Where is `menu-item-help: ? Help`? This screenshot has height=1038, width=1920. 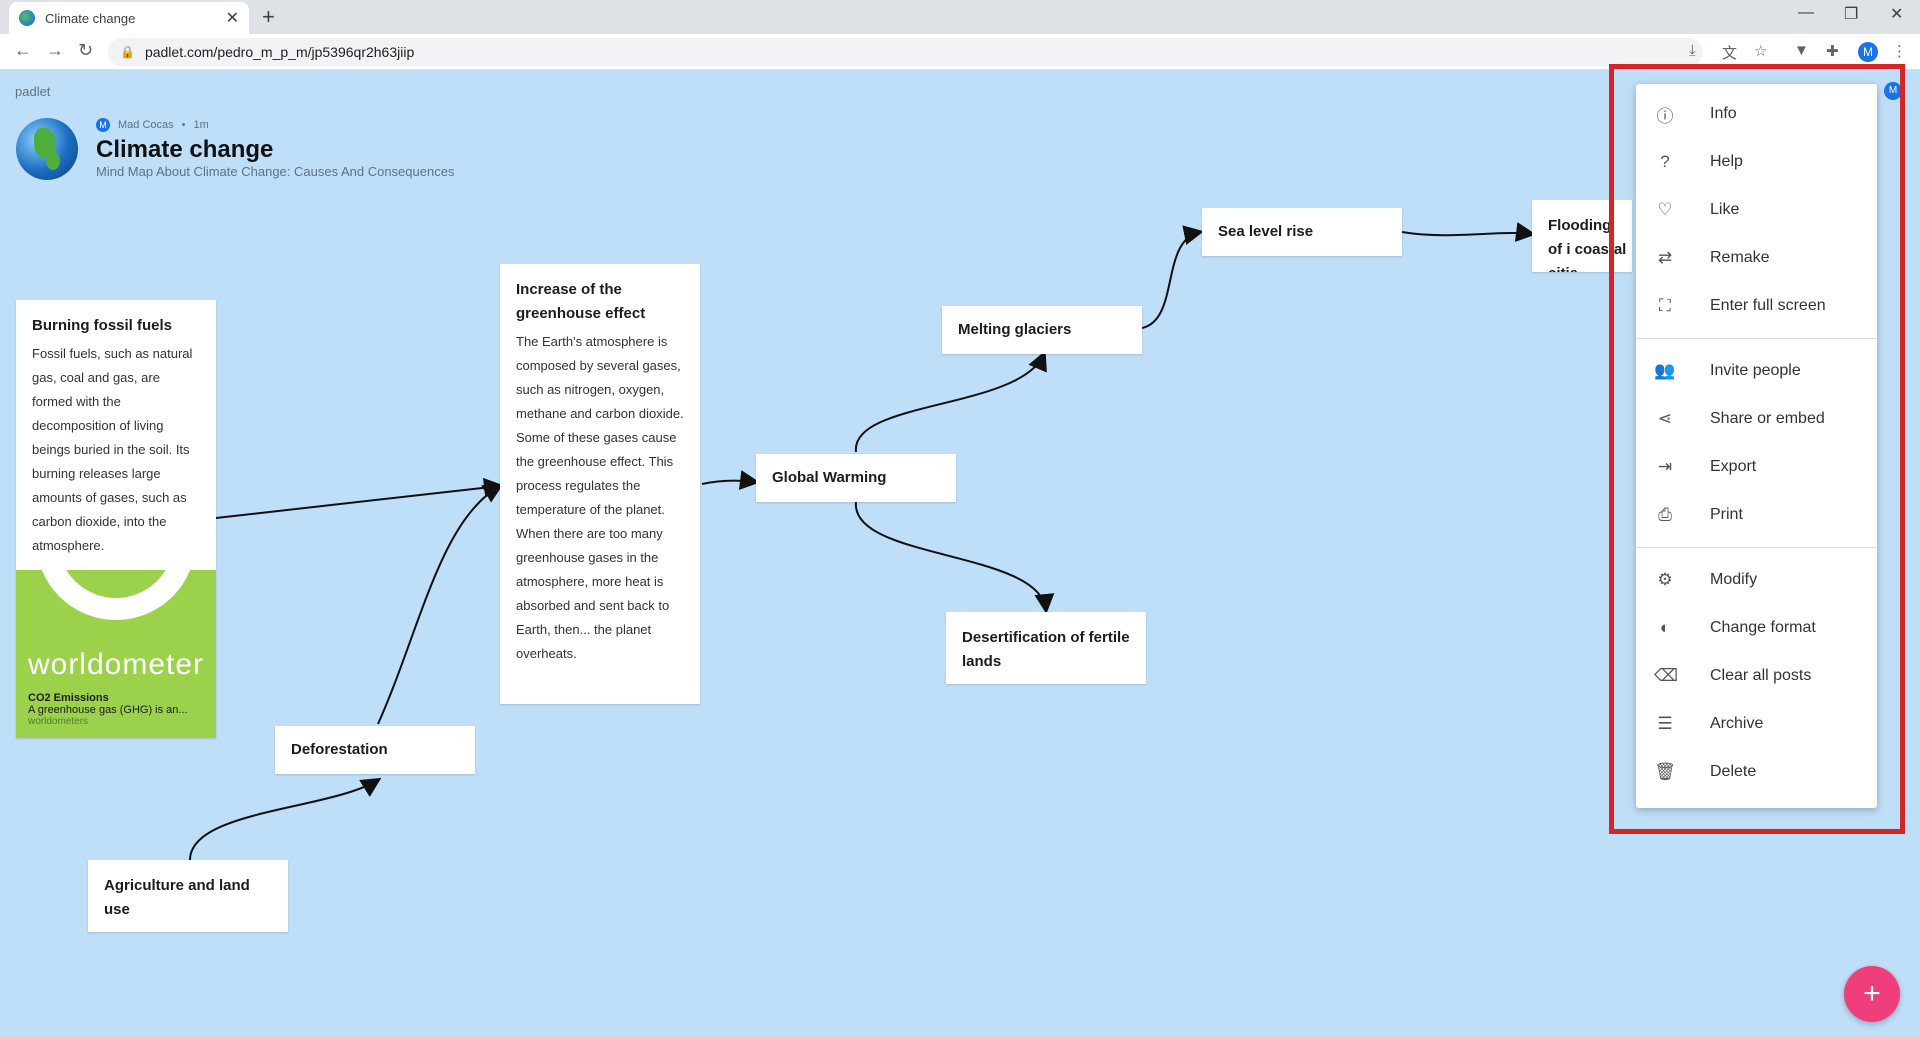
menu-item-help: ? Help is located at coordinates (1756, 162).